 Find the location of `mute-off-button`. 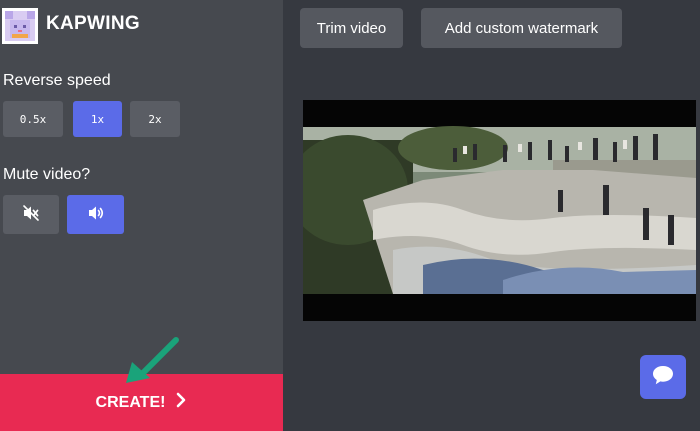

mute-off-button is located at coordinates (95, 214).